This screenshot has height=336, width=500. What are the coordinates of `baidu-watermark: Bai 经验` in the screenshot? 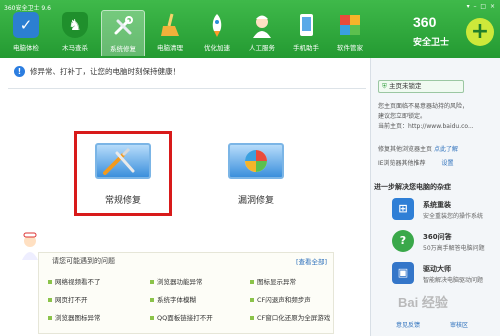 It's located at (423, 302).